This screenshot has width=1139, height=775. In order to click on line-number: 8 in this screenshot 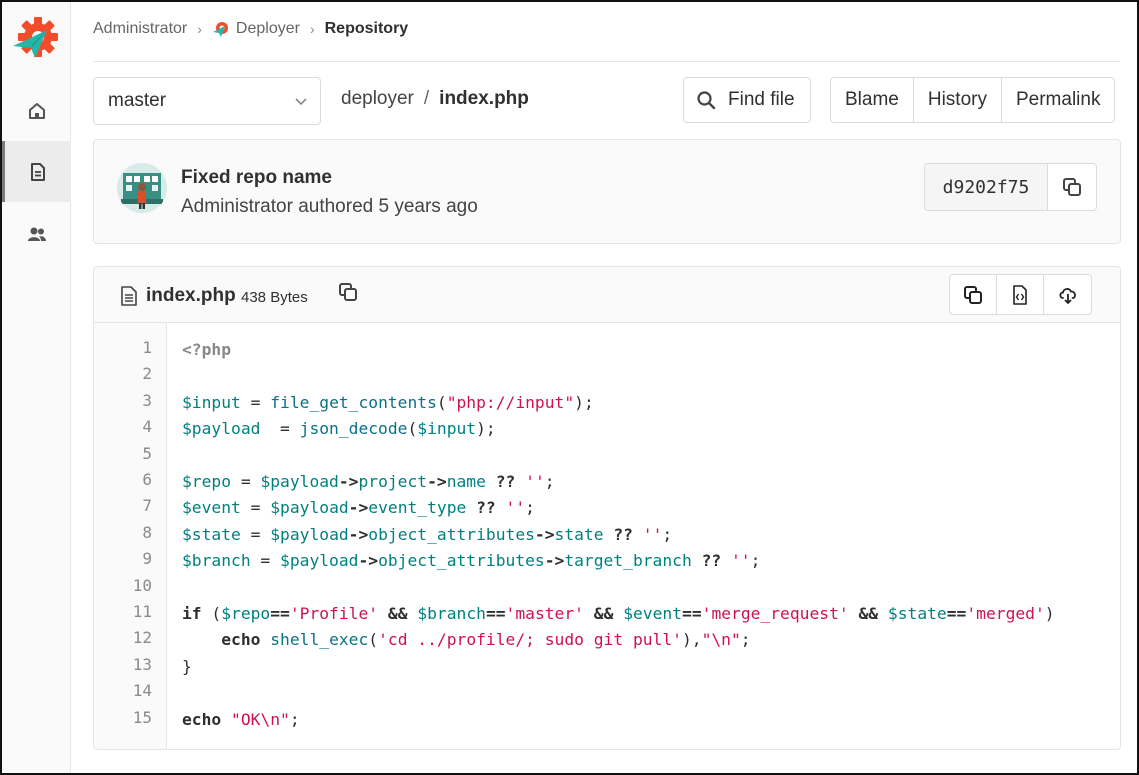, I will do `click(147, 532)`.